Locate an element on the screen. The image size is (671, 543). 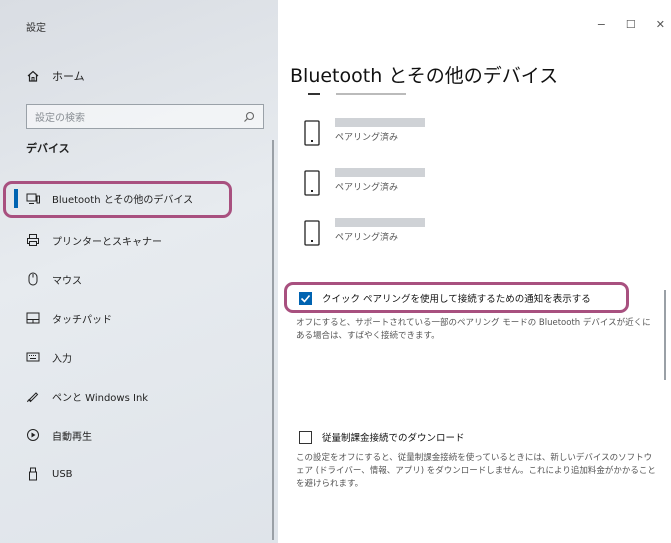
sidebar-item-label: タッチパッド is located at coordinates (82, 320).